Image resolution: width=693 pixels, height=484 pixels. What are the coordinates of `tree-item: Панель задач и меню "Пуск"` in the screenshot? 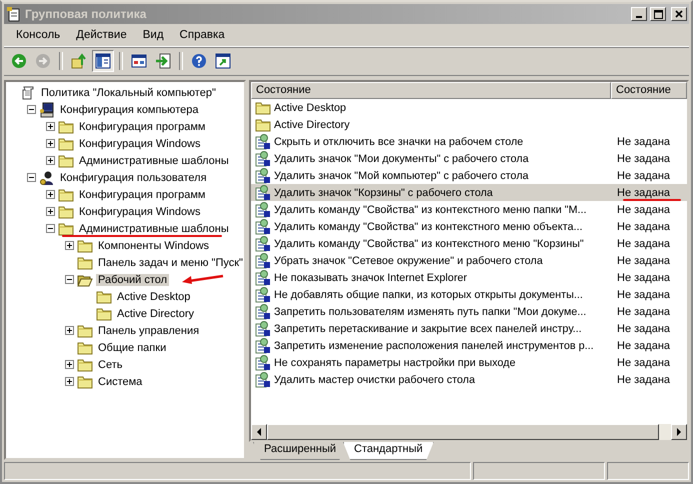 It's located at (170, 262).